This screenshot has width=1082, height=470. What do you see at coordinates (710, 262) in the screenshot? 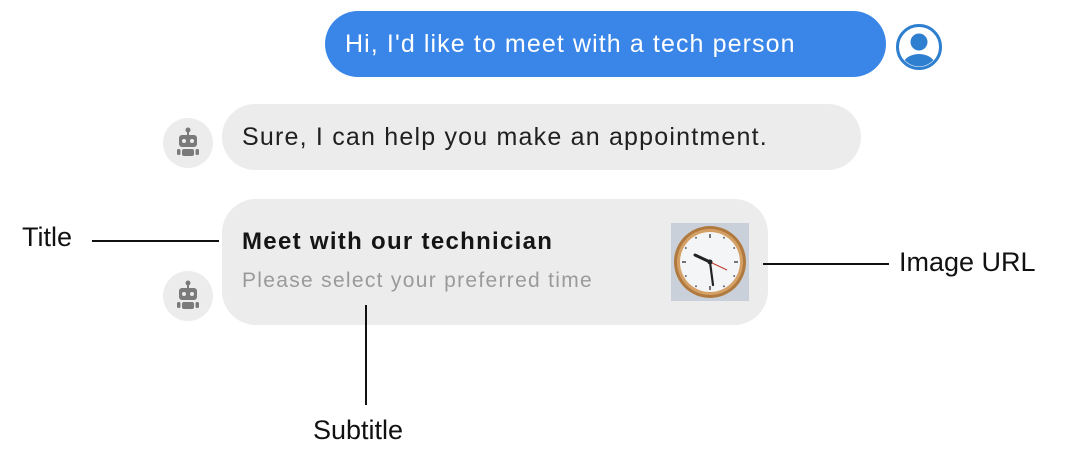
I see `wall-clock-image` at bounding box center [710, 262].